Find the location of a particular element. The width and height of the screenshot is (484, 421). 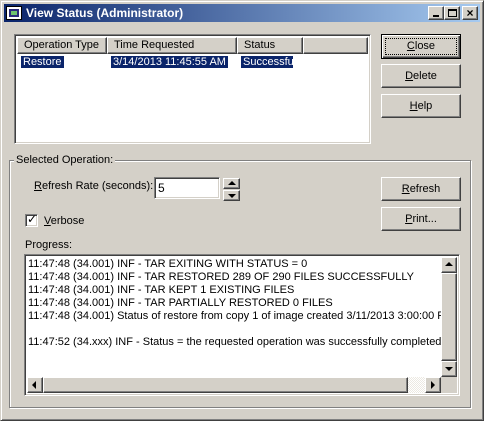

app-icon is located at coordinates (14, 13).